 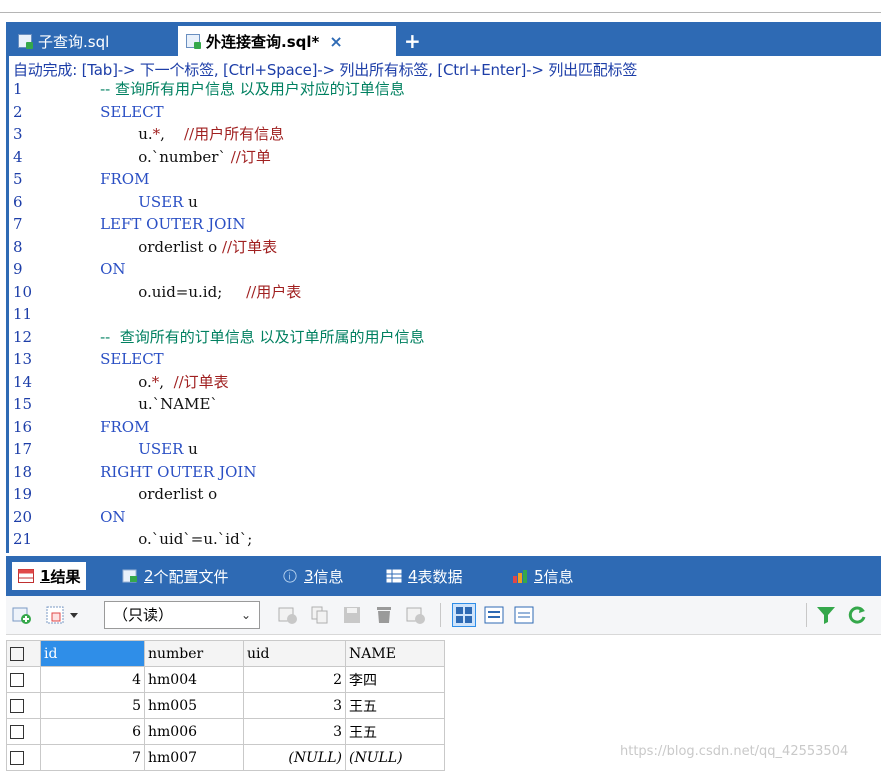 What do you see at coordinates (294, 679) in the screenshot?
I see `cell-uid: 2` at bounding box center [294, 679].